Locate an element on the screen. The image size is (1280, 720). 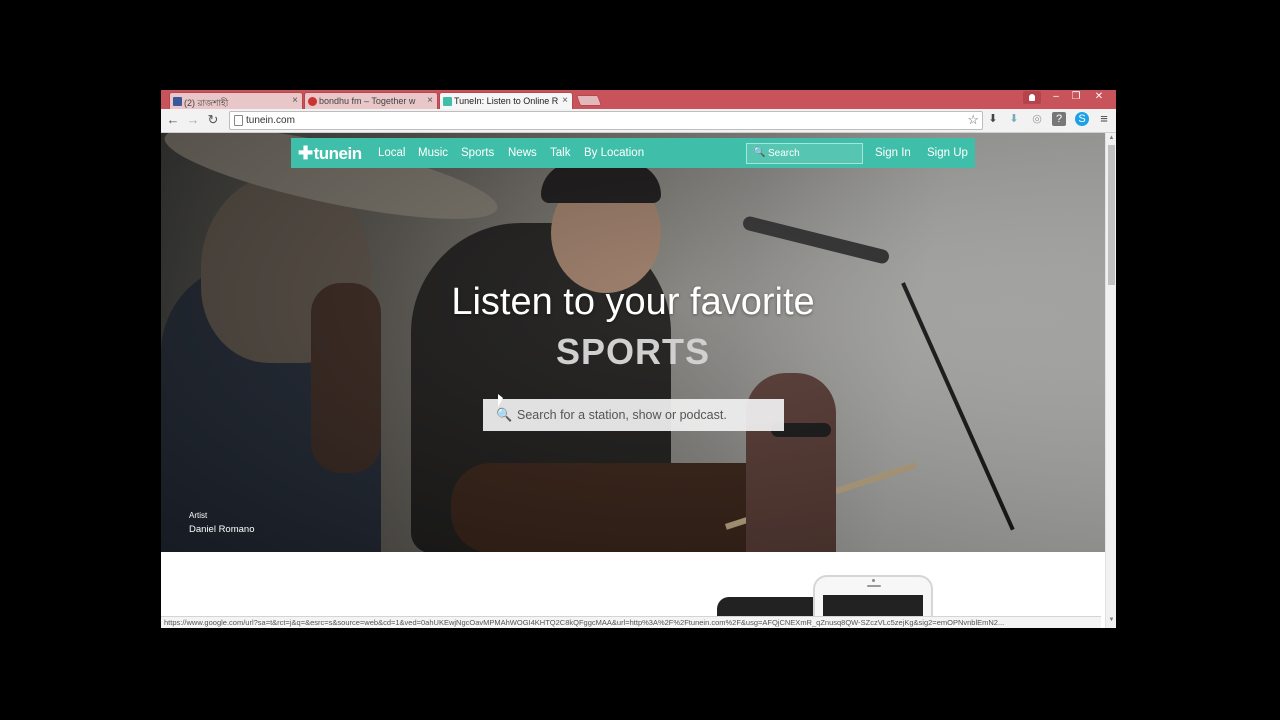
nav-search-placeholder: Search is located at coordinates (784, 153).